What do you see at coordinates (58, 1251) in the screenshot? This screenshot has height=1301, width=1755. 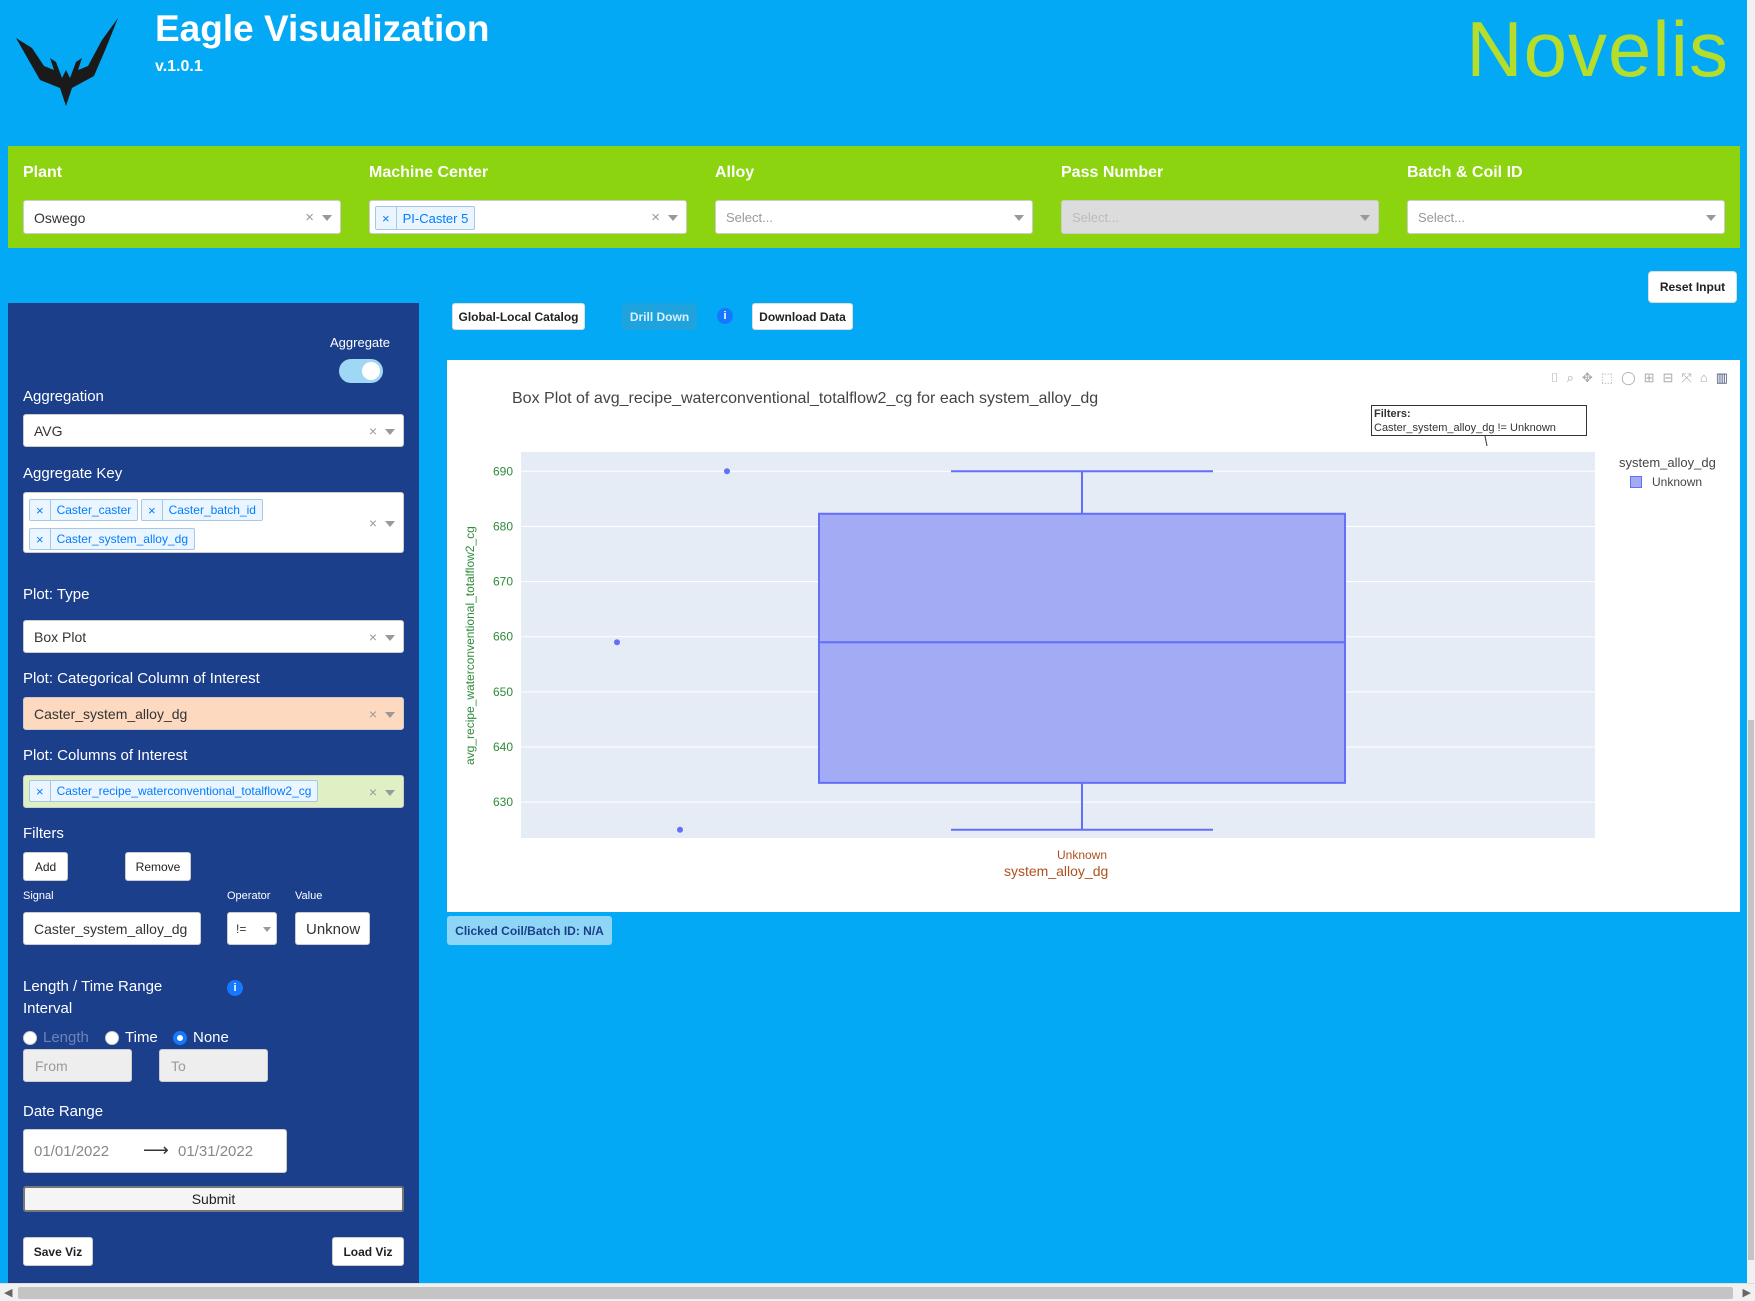 I see `save-viz-button: Save Viz` at bounding box center [58, 1251].